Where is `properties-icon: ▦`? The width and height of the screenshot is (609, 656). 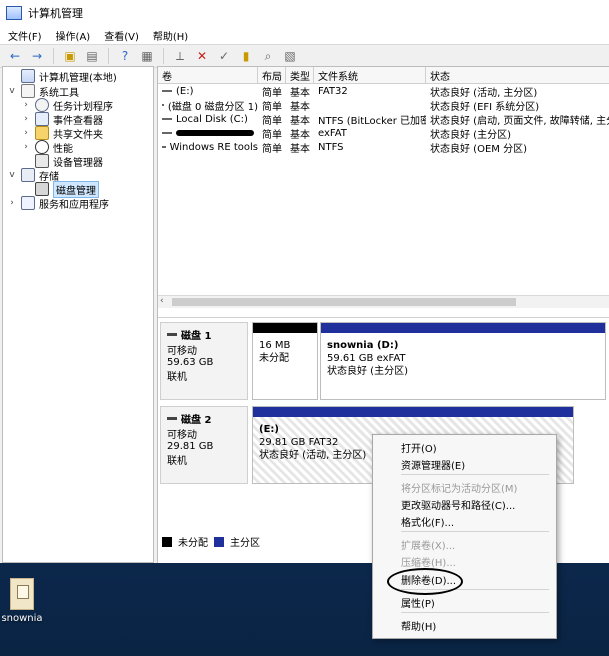
properties-icon: ▦ is located at coordinates (147, 56).